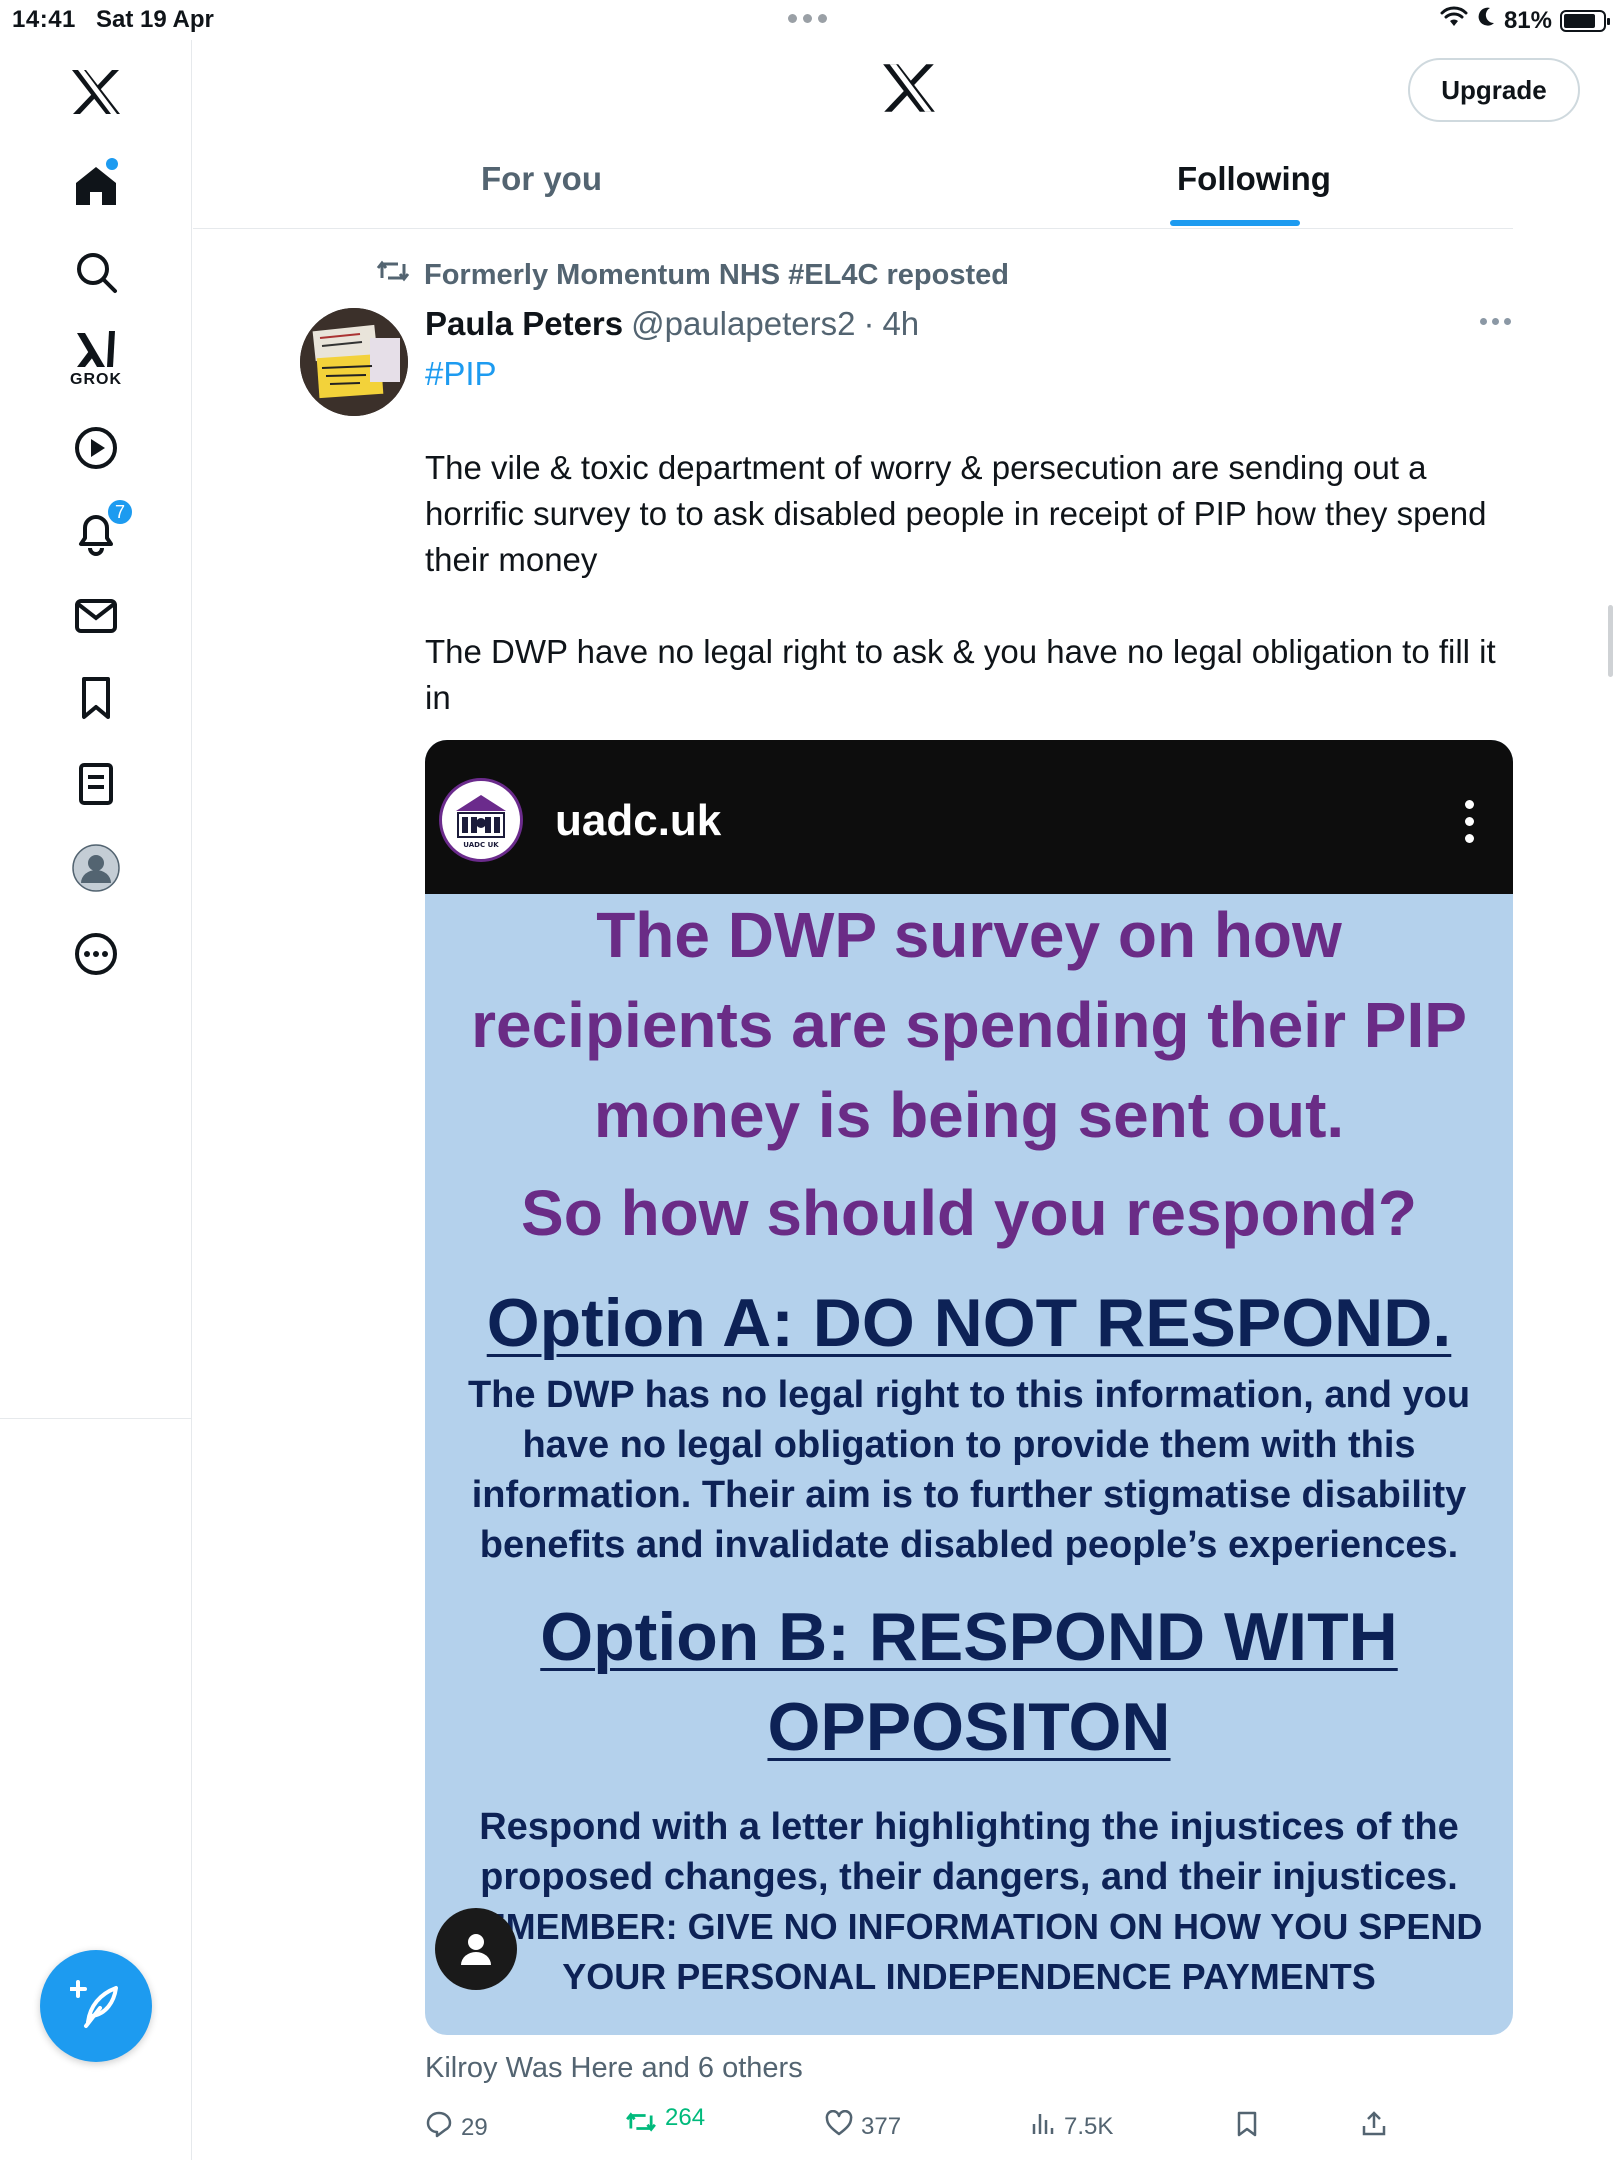 This screenshot has height=2160, width=1620. What do you see at coordinates (541, 179) in the screenshot?
I see `tab-for-you: For you` at bounding box center [541, 179].